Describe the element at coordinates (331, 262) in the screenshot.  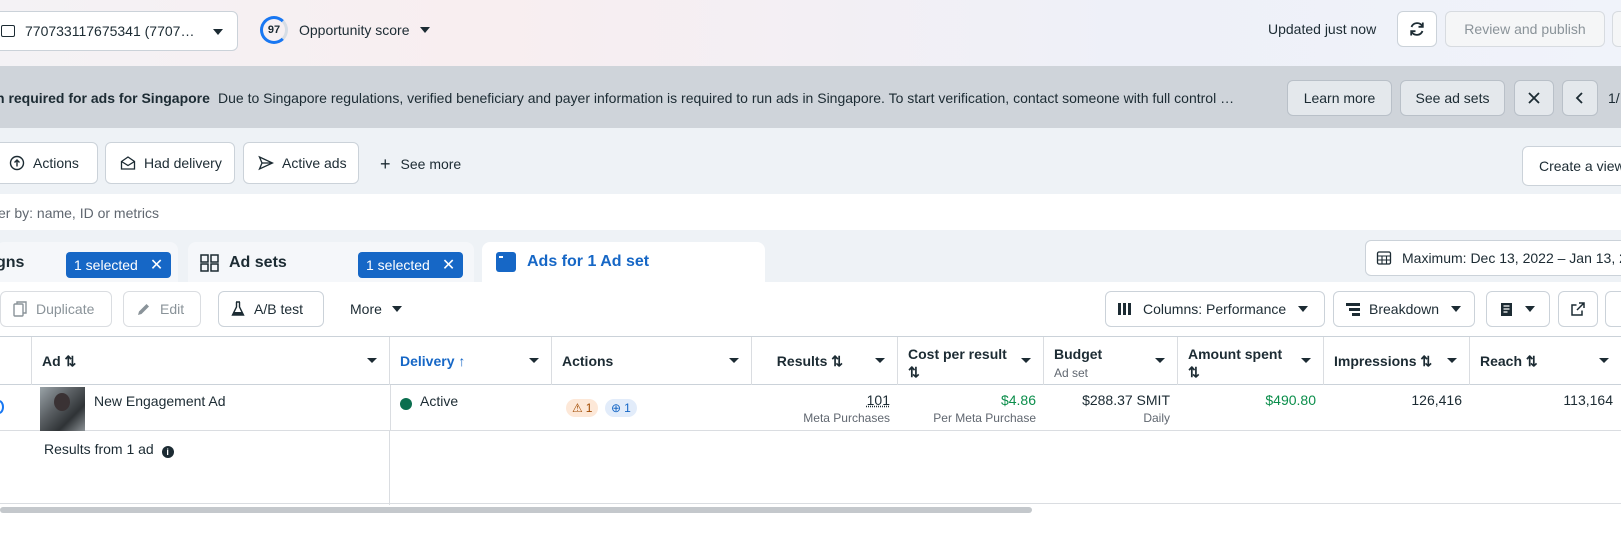
I see `tab-ad-sets: Ad sets 1 selected ✕` at that location.